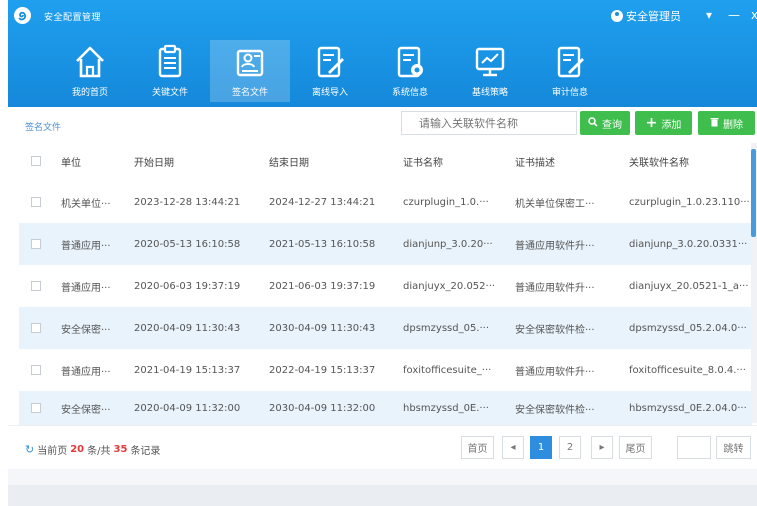  What do you see at coordinates (689, 161) in the screenshot?
I see `column-header-software: 关联软件名称` at bounding box center [689, 161].